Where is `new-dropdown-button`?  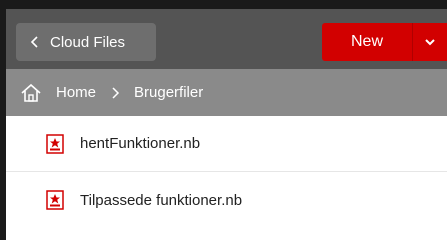
new-dropdown-button is located at coordinates (430, 42).